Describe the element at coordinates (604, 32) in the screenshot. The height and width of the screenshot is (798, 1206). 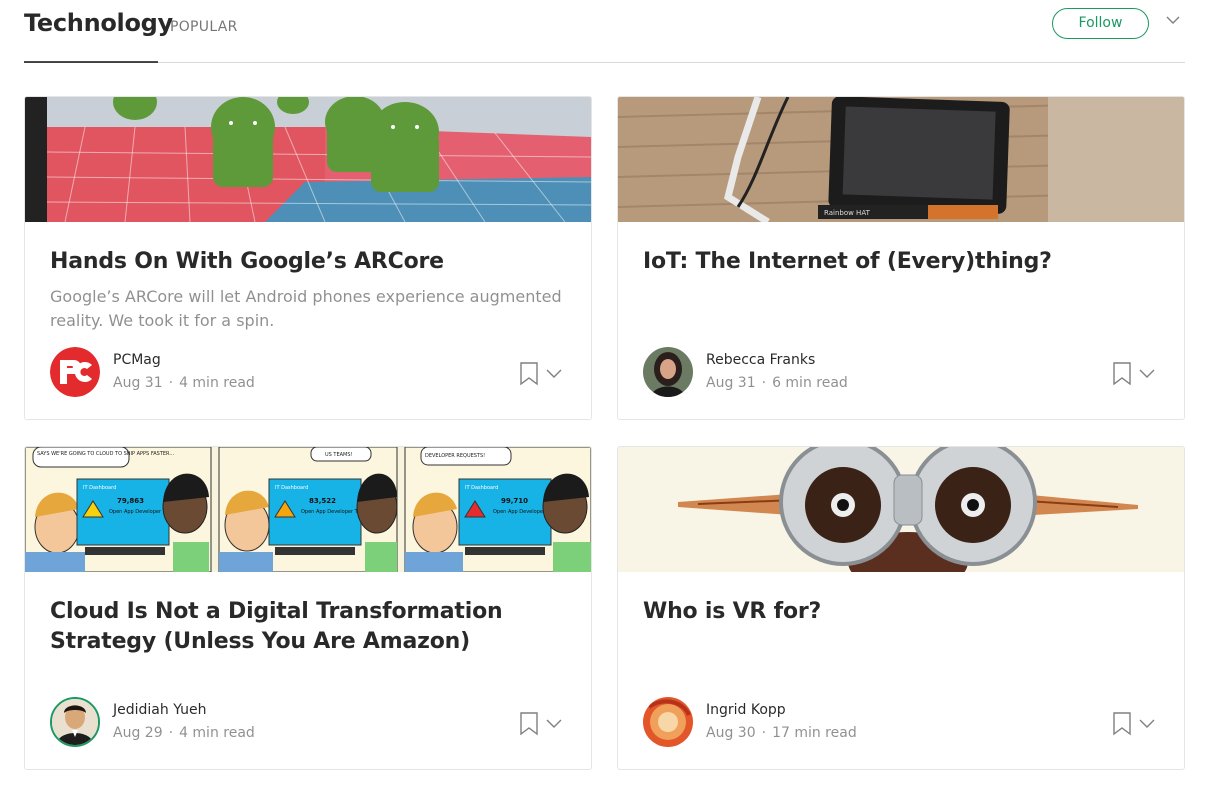
I see `topic-header: Technology POPULAR Follow` at that location.